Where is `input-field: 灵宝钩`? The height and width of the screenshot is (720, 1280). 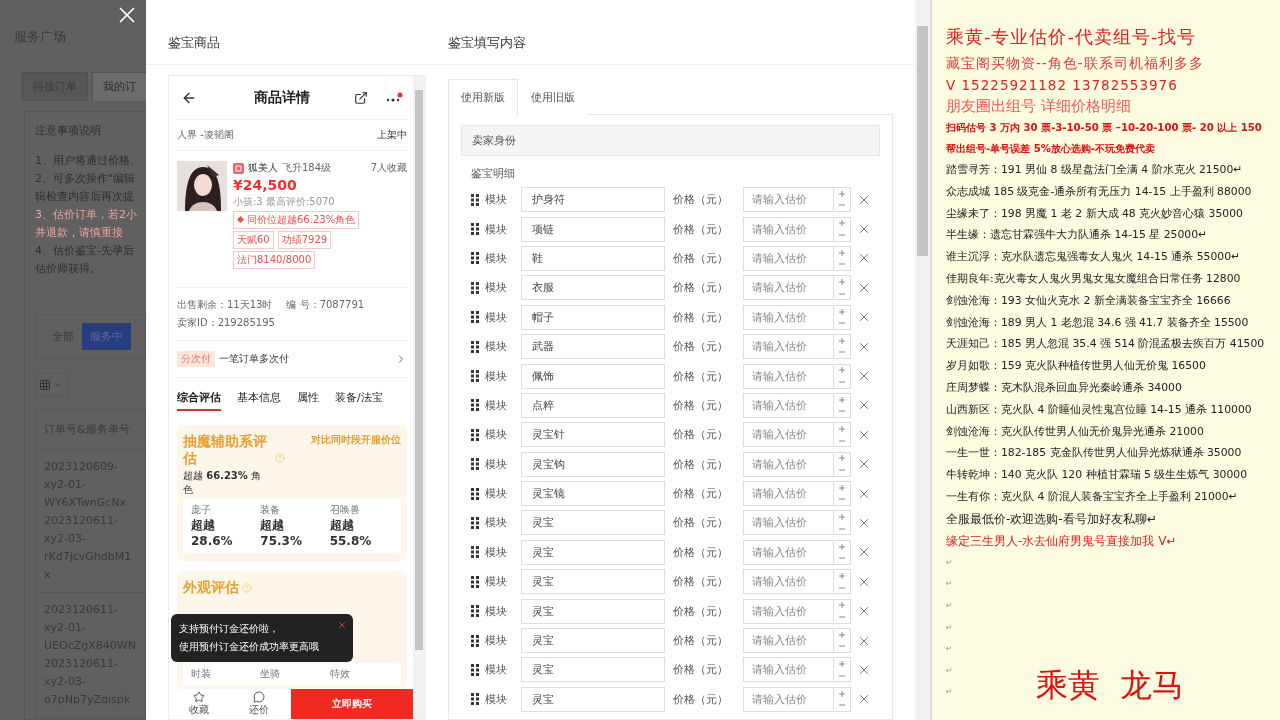
input-field: 灵宝钩 is located at coordinates (593, 464).